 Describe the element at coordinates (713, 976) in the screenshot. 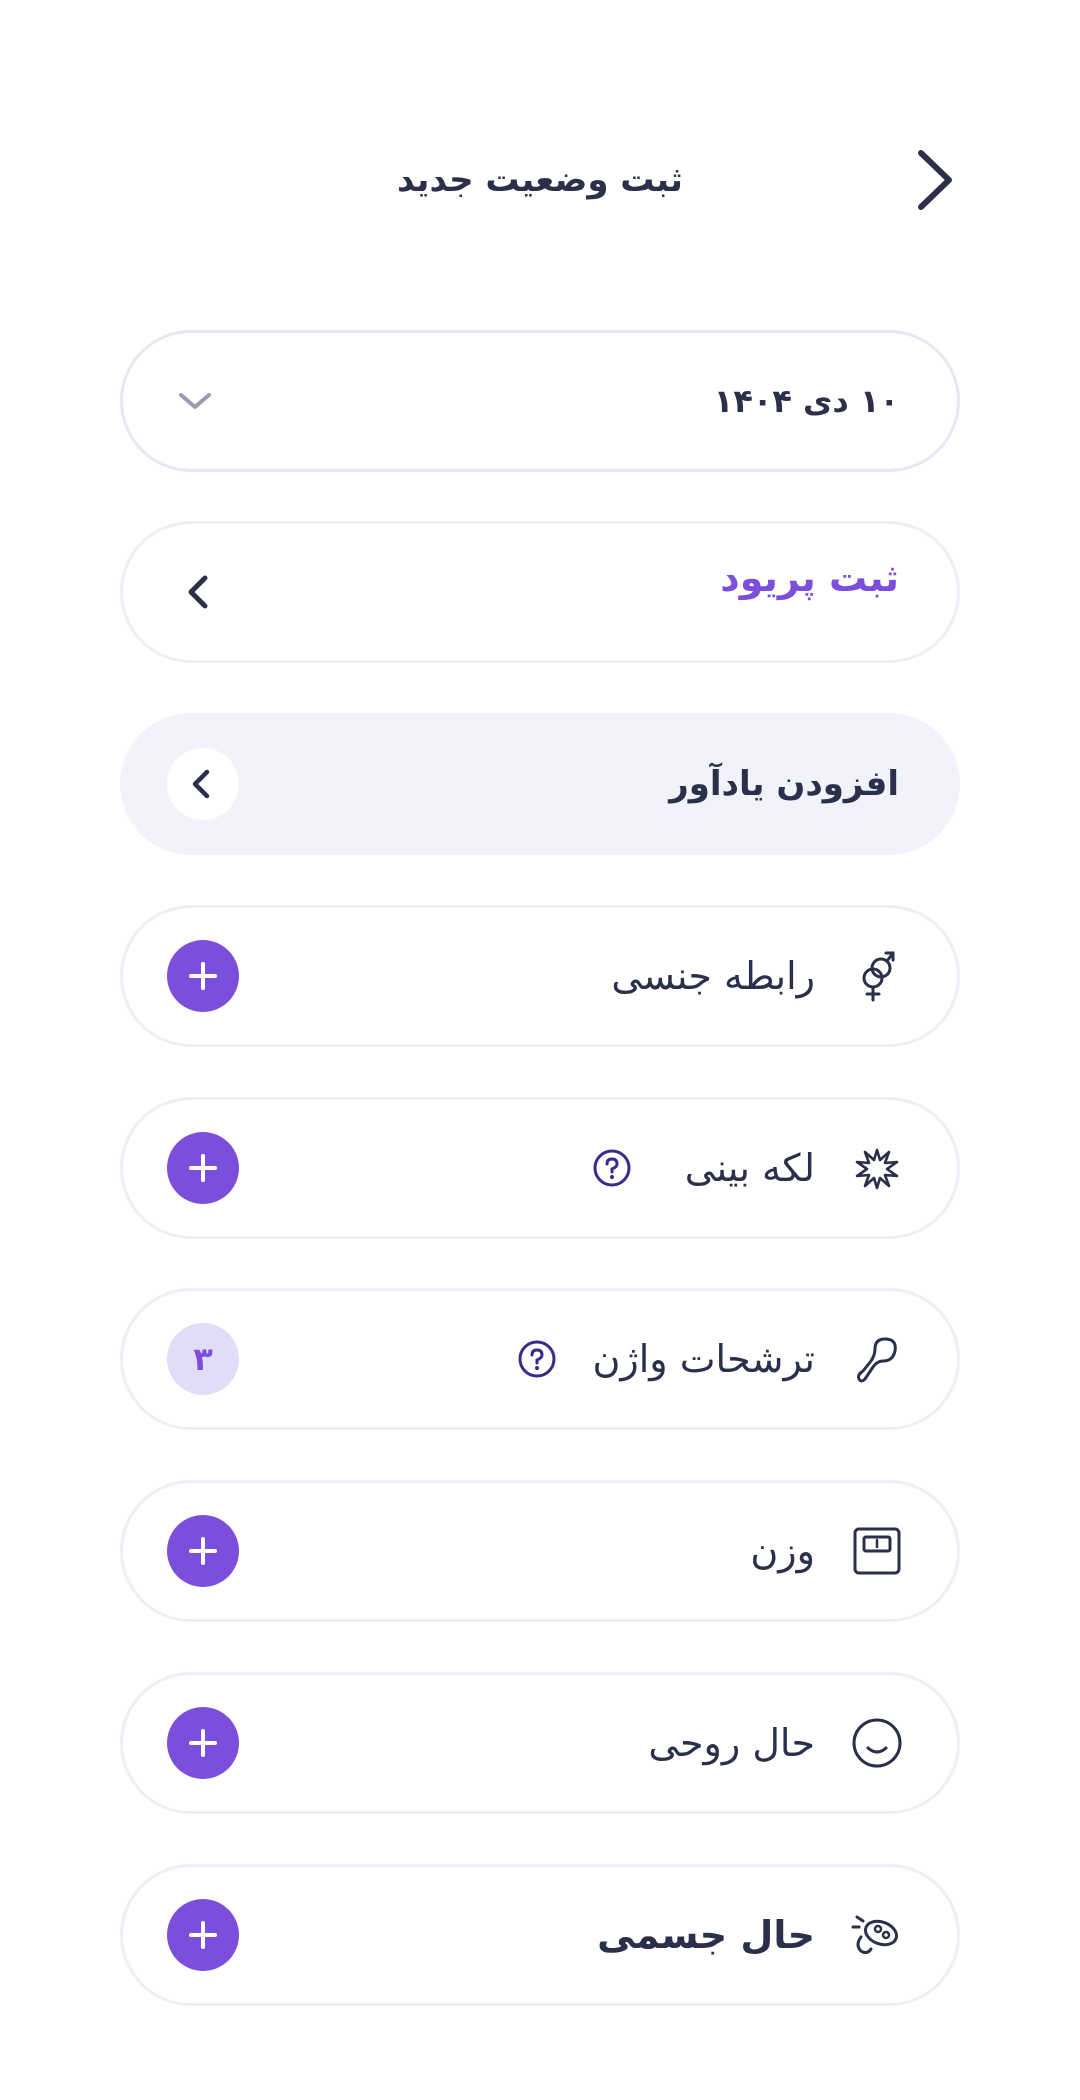

I see `item-label: رابطه جنسی` at that location.